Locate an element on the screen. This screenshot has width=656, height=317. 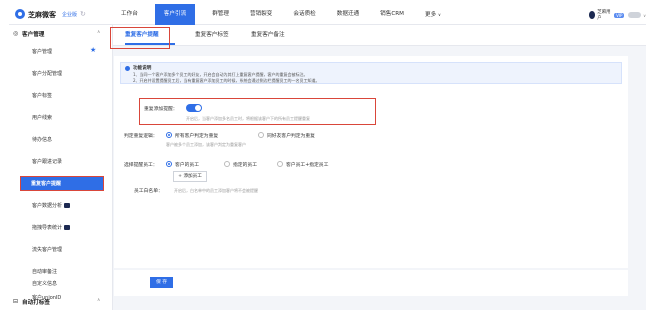
nav-group-management: 群管理 is located at coordinates (220, 14).